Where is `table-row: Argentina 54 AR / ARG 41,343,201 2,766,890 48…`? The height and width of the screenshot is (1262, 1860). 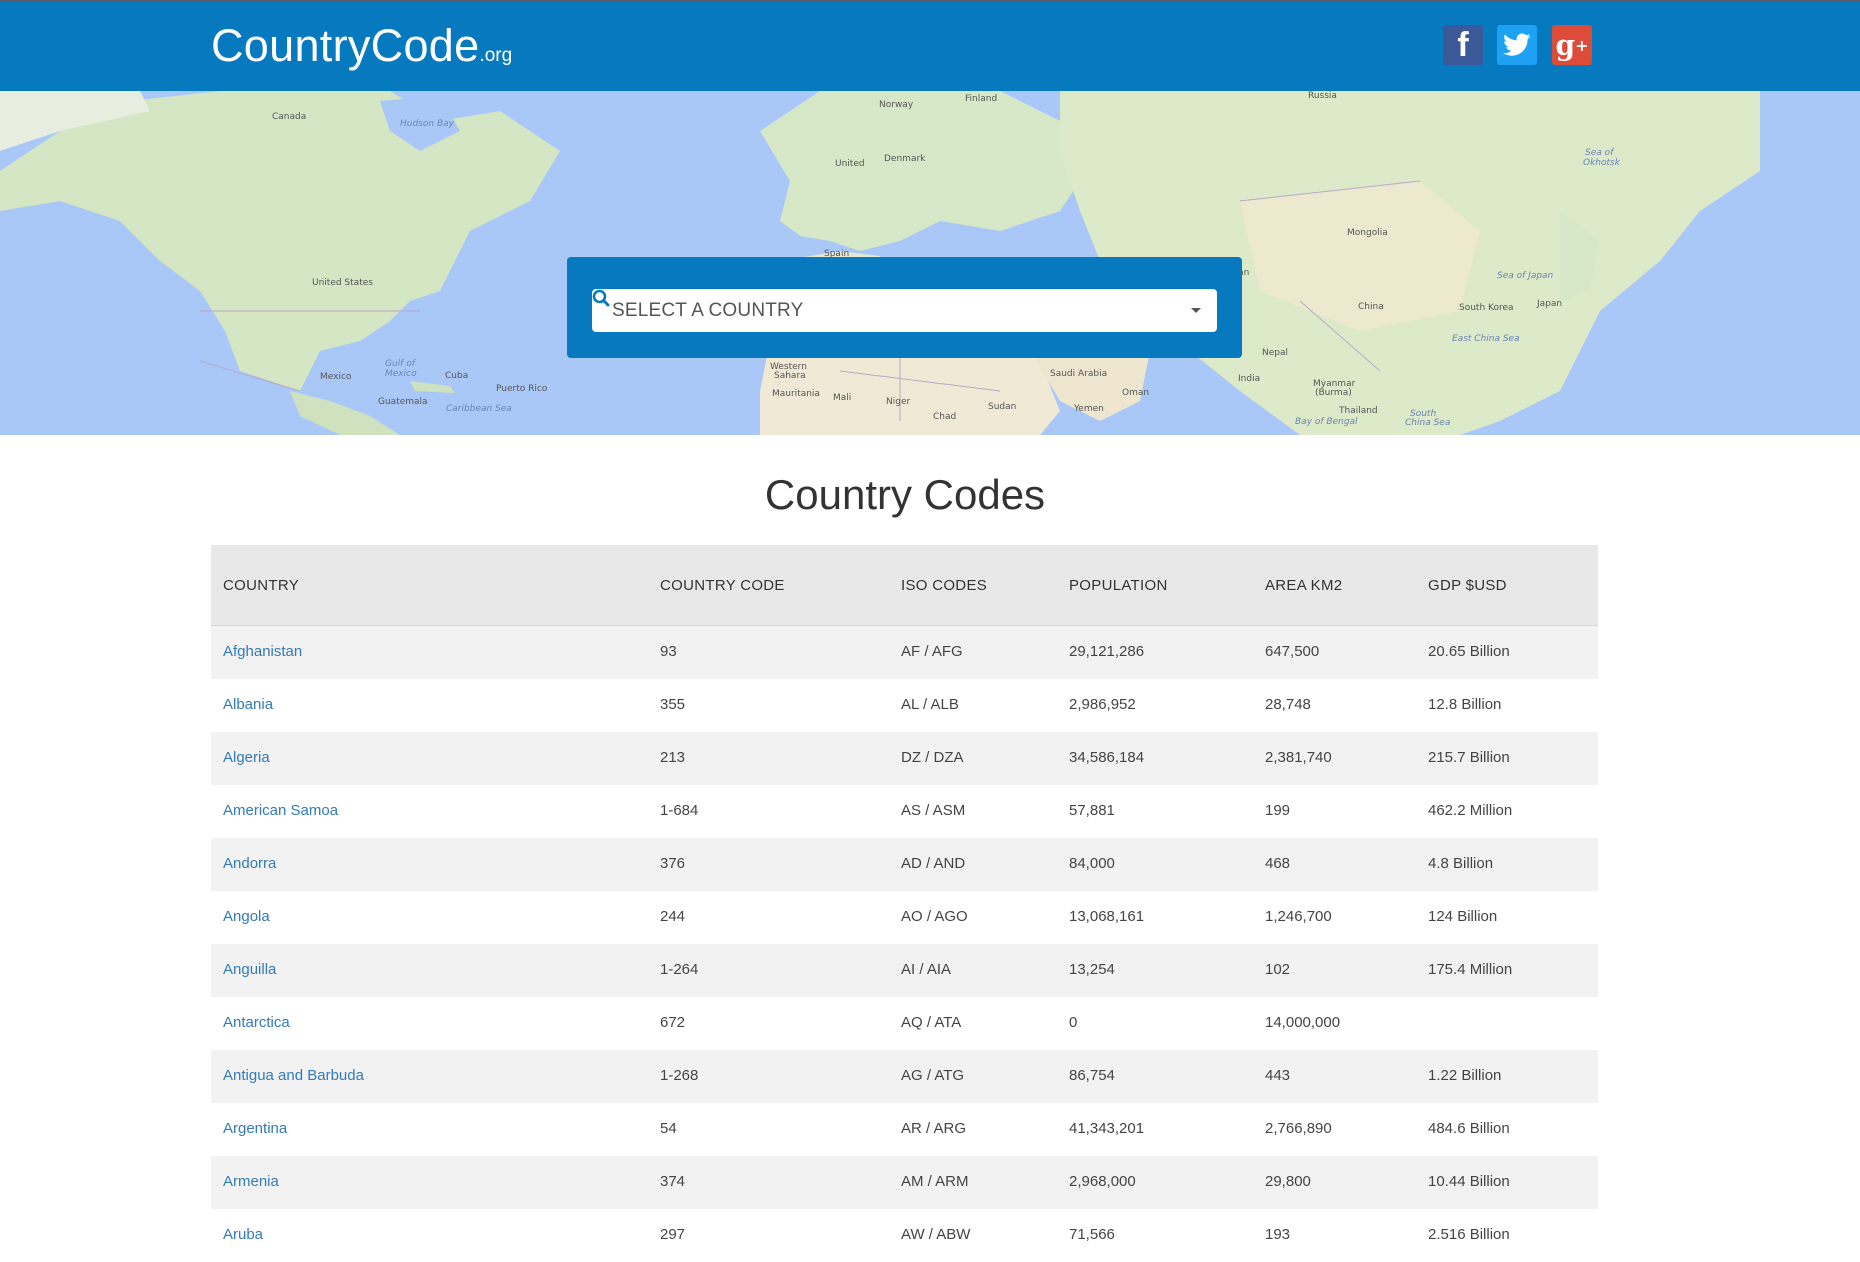
table-row: Argentina 54 AR / ARG 41,343,201 2,766,890 48… is located at coordinates (904, 1129).